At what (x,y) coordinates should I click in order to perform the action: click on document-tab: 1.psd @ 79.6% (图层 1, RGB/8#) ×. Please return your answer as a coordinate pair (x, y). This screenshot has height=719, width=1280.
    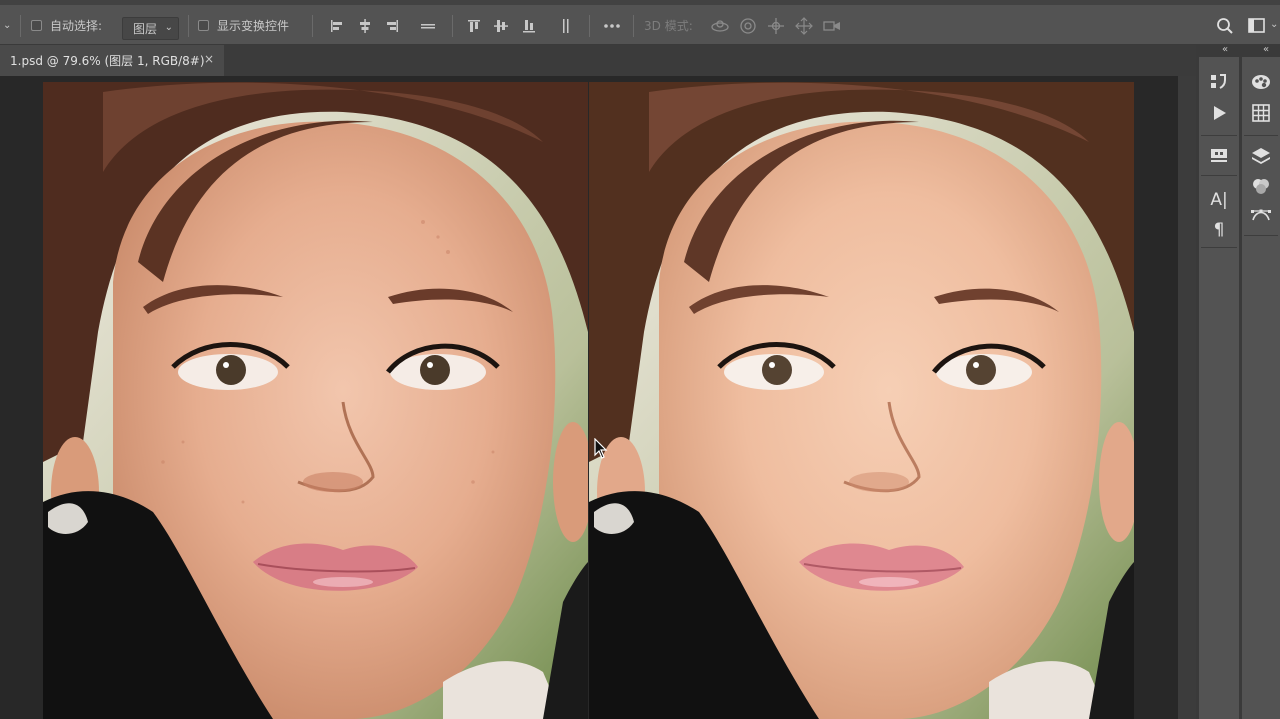
    Looking at the image, I should click on (112, 60).